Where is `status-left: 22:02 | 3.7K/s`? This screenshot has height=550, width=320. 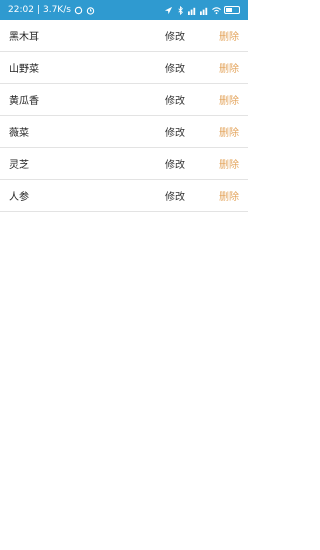
status-left: 22:02 | 3.7K/s is located at coordinates (51, 10).